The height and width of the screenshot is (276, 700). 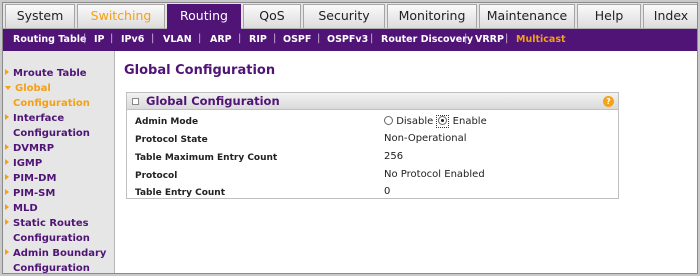 What do you see at coordinates (469, 121) in the screenshot?
I see `admin-mode-enable-label: Enable` at bounding box center [469, 121].